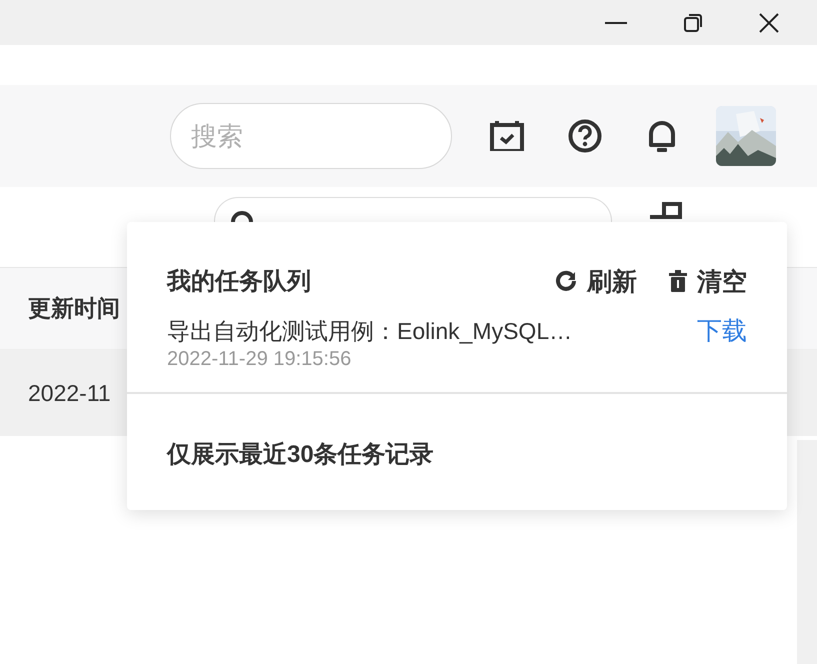 The width and height of the screenshot is (817, 664). Describe the element at coordinates (239, 282) in the screenshot. I see `panel-title: 我的任务队列` at that location.